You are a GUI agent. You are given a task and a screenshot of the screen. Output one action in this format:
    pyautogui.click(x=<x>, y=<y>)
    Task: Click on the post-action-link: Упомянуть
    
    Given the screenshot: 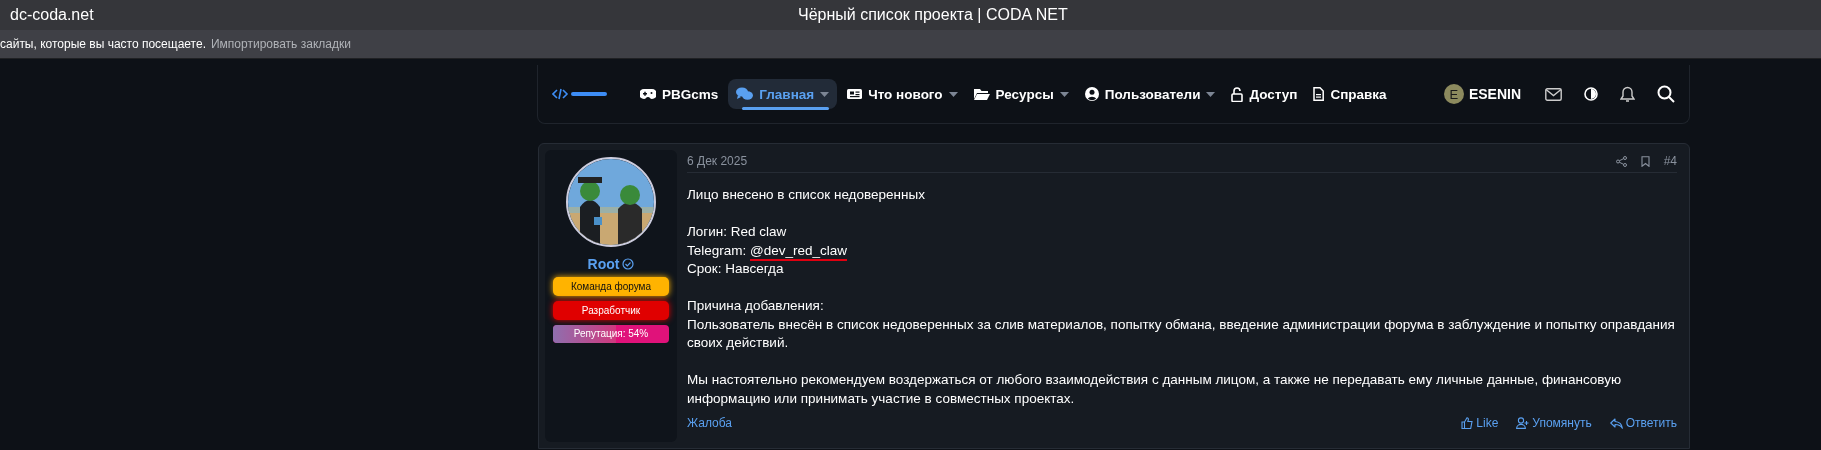 What is the action you would take?
    pyautogui.click(x=1554, y=423)
    